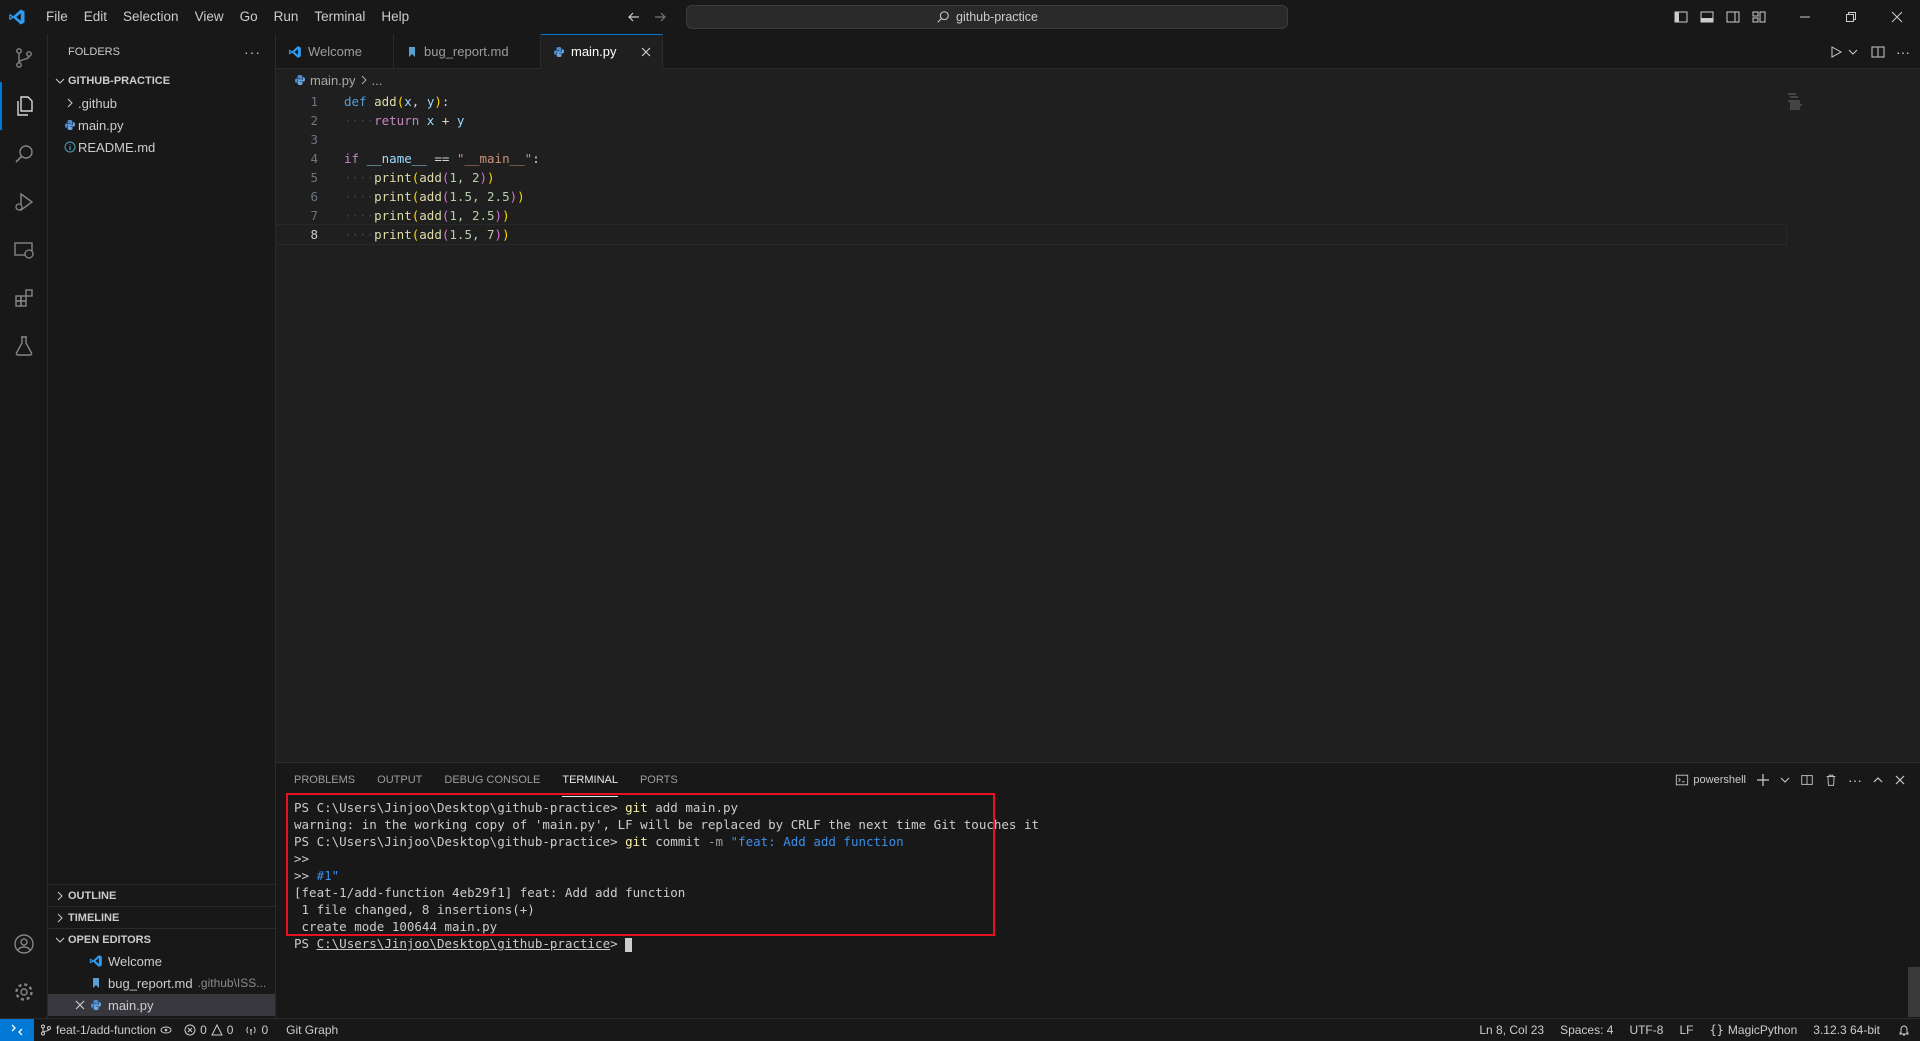 The height and width of the screenshot is (1041, 1920). I want to click on braces-icon: {}, so click(1716, 1030).